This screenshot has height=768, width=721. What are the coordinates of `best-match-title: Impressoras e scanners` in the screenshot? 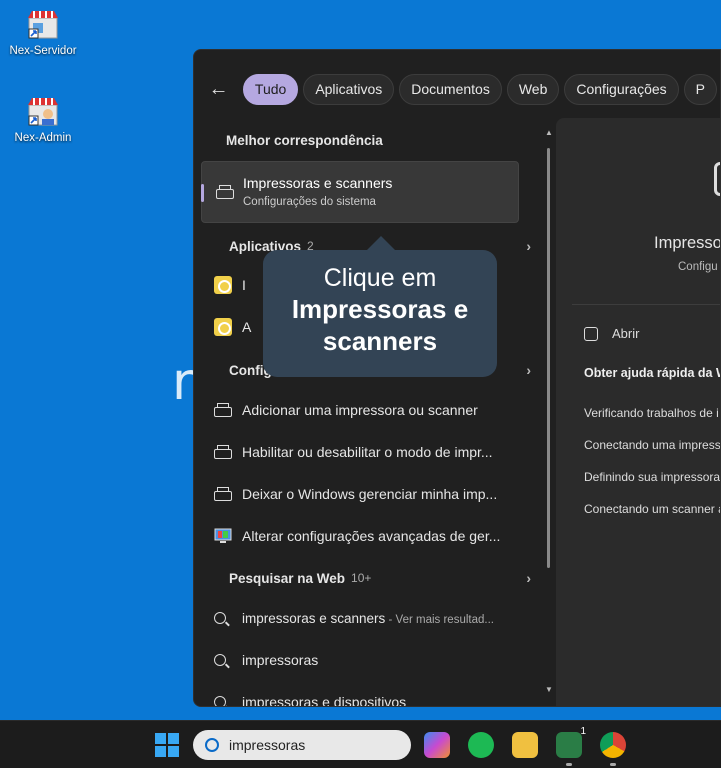 It's located at (318, 183).